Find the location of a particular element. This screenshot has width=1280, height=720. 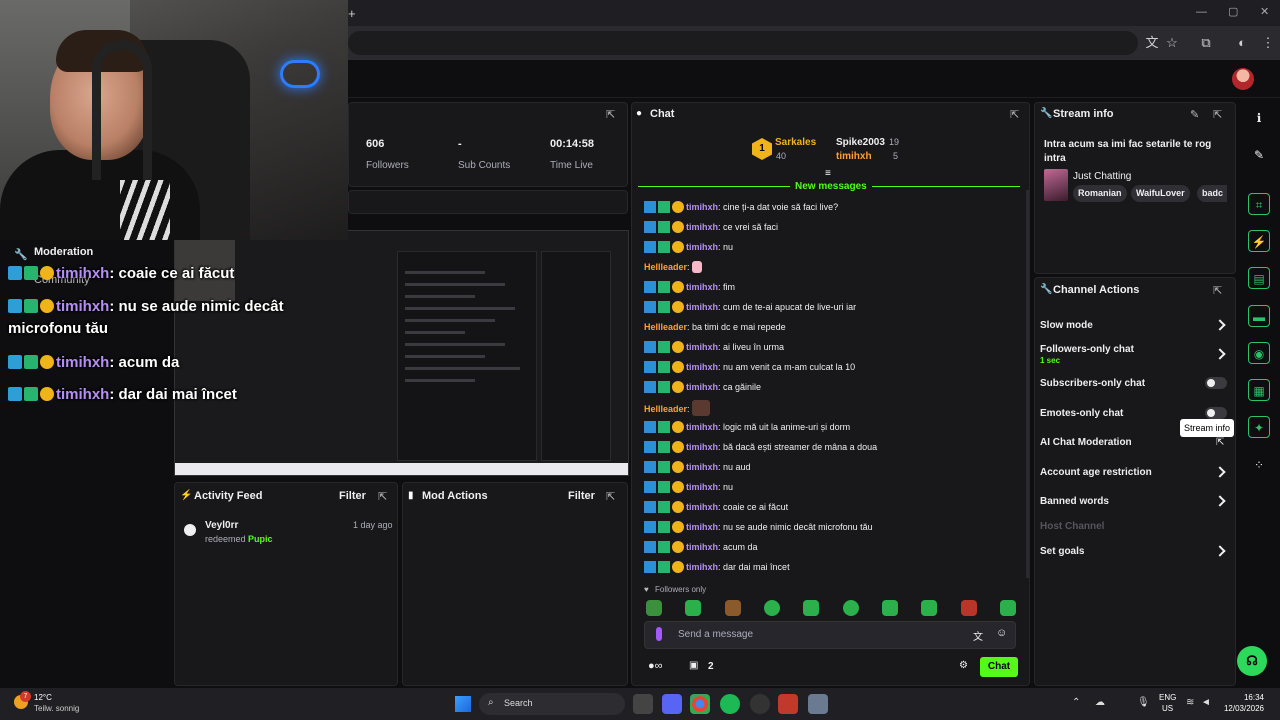

chrome-icon is located at coordinates (700, 704).